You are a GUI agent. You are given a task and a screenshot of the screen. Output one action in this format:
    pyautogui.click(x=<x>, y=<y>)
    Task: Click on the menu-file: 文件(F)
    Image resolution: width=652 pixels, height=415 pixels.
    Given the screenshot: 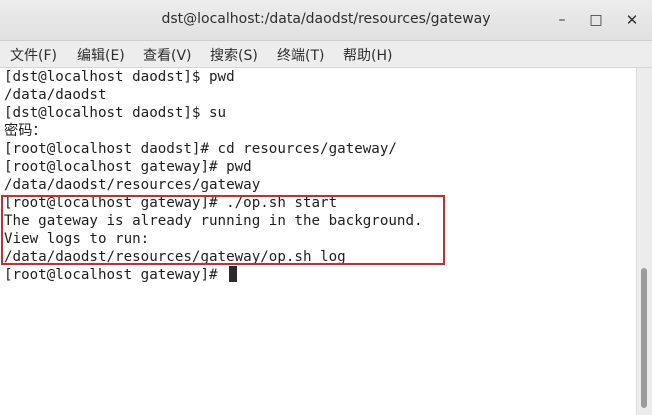 What is the action you would take?
    pyautogui.click(x=33, y=55)
    